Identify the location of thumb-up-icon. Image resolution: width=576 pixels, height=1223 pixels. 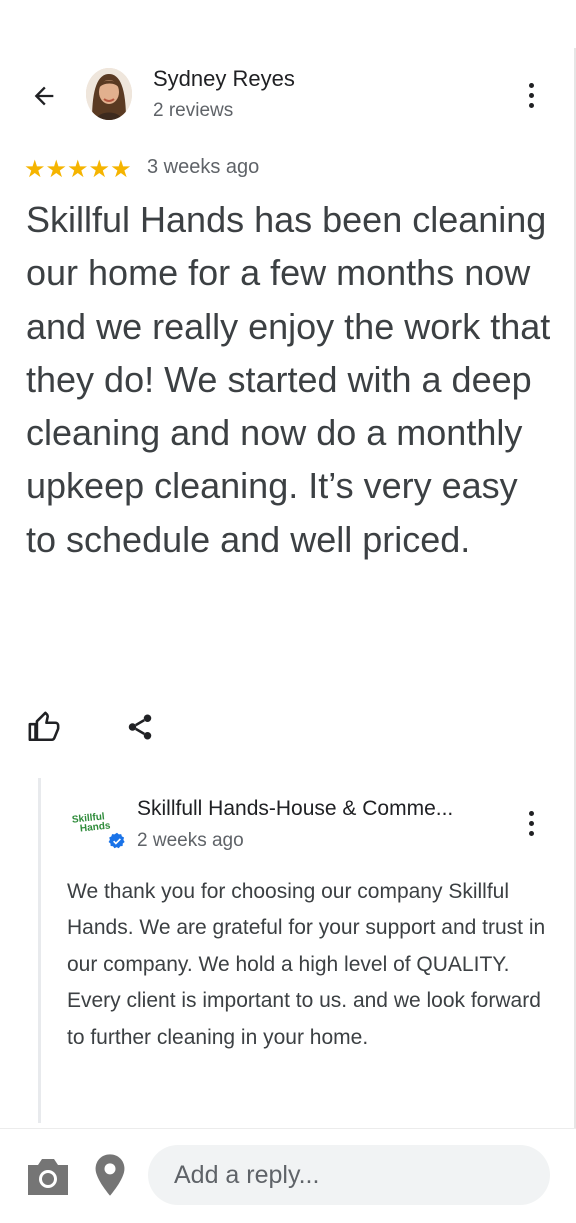
(44, 726).